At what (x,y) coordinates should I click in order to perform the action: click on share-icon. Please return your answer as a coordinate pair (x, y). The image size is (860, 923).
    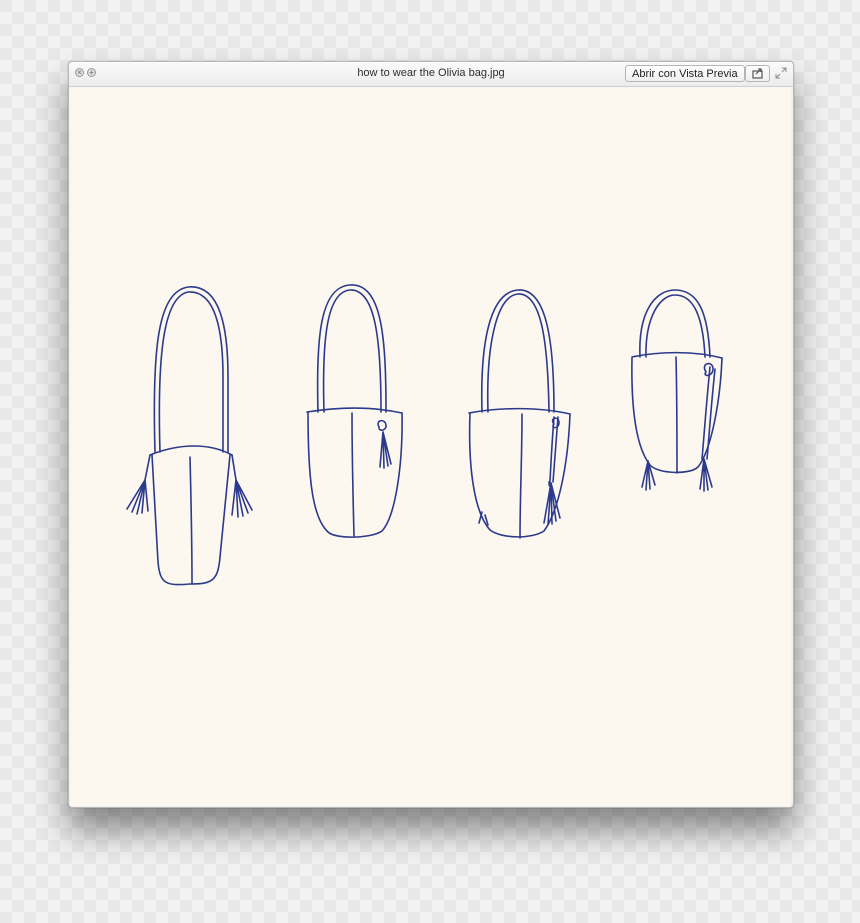
    Looking at the image, I should click on (757, 73).